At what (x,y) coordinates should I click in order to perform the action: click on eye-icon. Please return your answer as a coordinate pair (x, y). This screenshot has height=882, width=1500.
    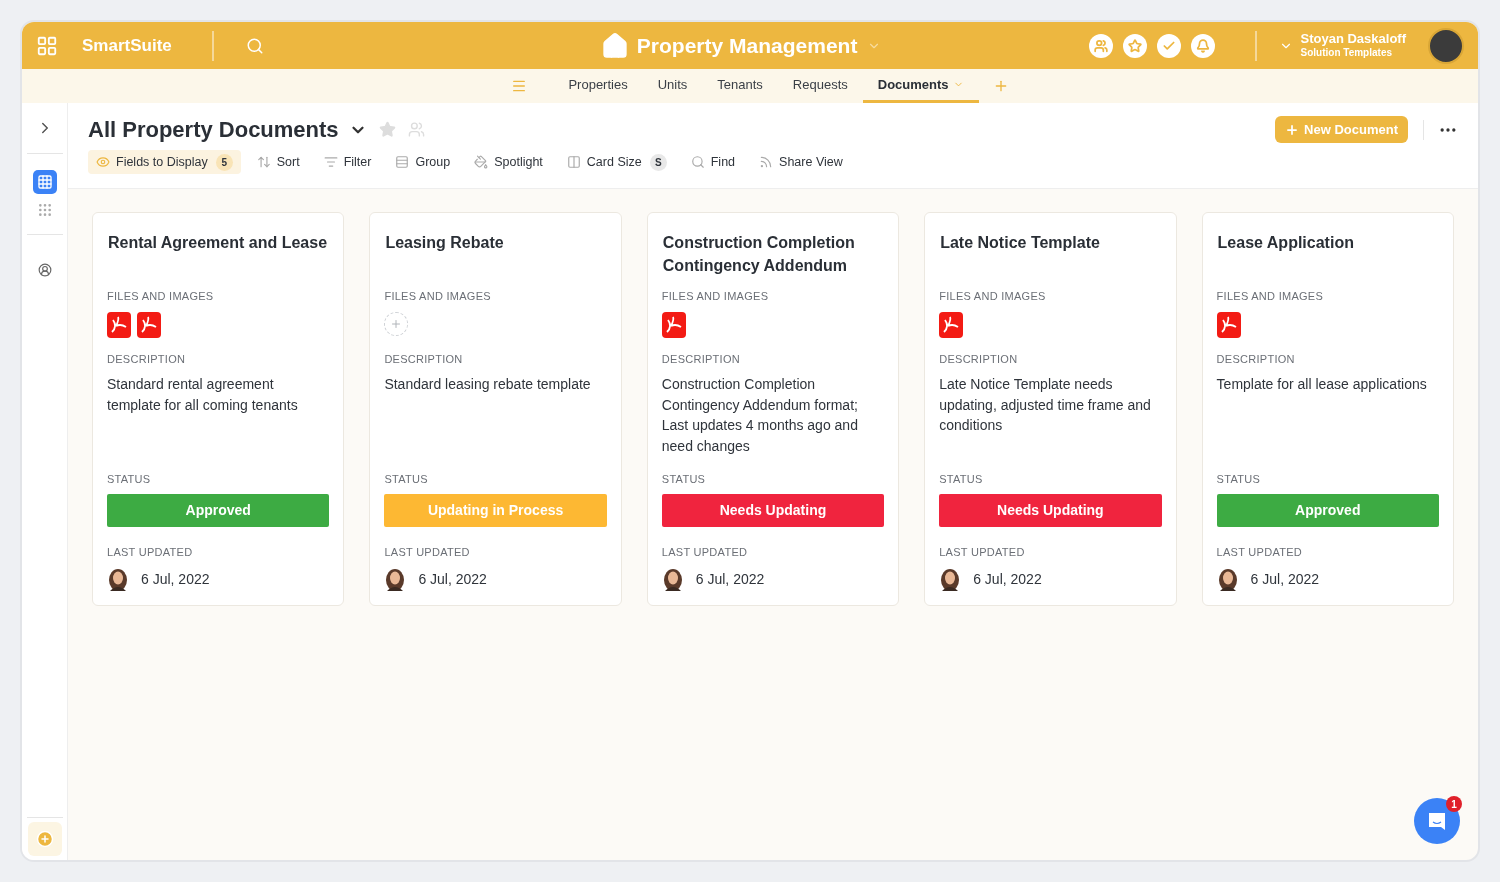
    Looking at the image, I should click on (103, 162).